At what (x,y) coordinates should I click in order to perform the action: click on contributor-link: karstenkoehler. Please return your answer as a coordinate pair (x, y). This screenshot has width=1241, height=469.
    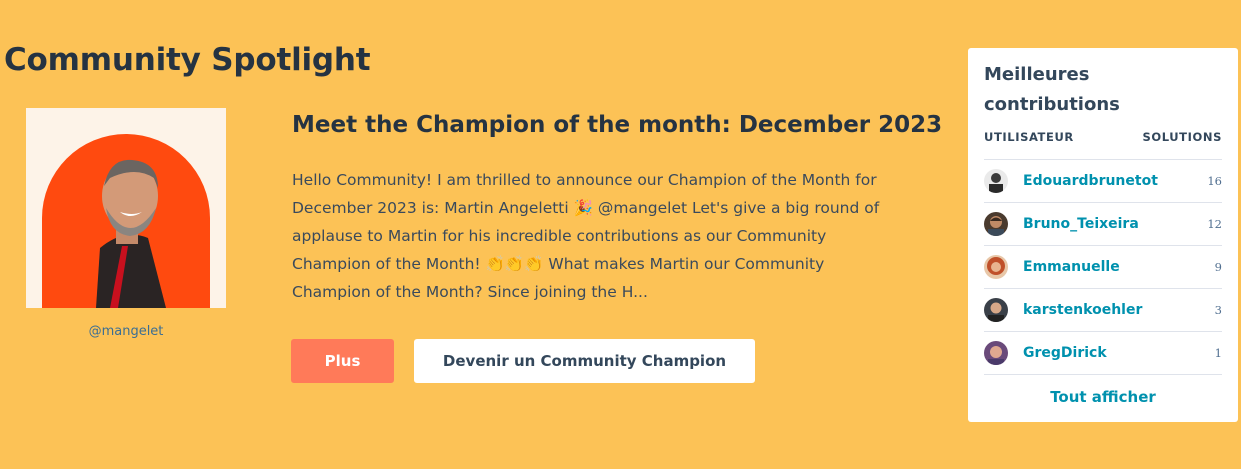
    Looking at the image, I should click on (1082, 310).